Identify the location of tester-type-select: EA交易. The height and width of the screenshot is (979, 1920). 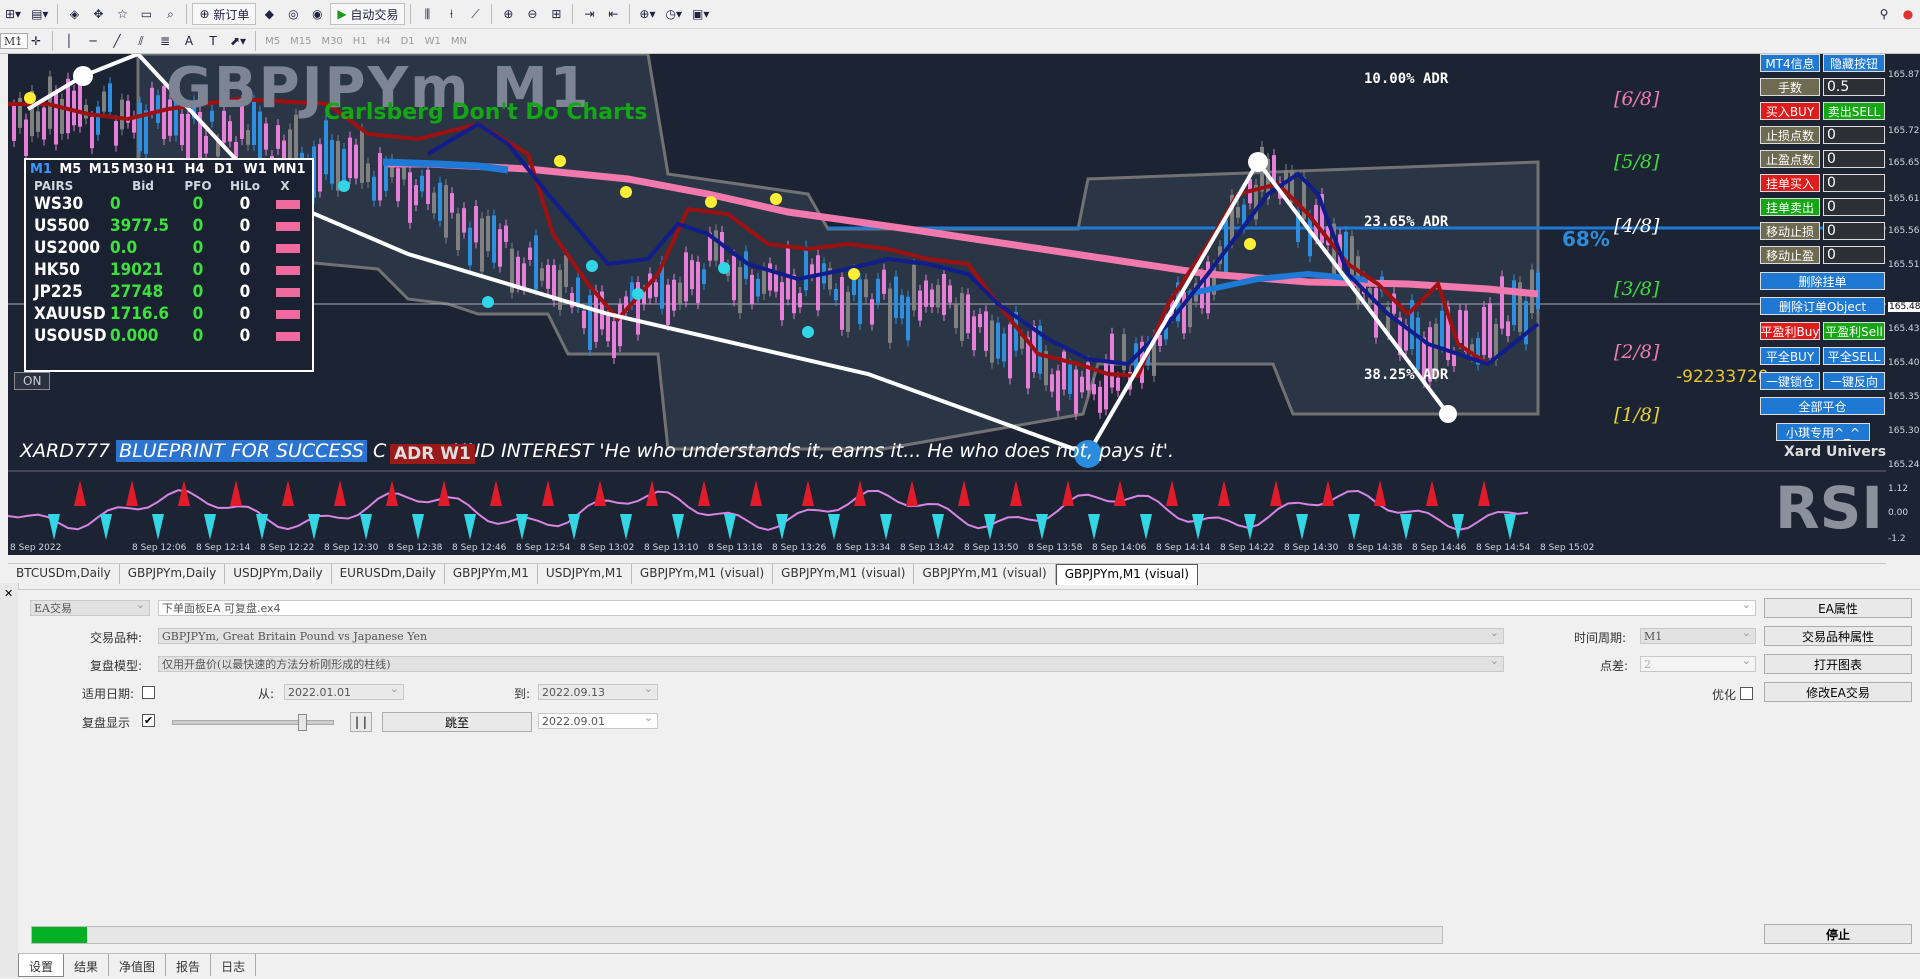
(90, 607).